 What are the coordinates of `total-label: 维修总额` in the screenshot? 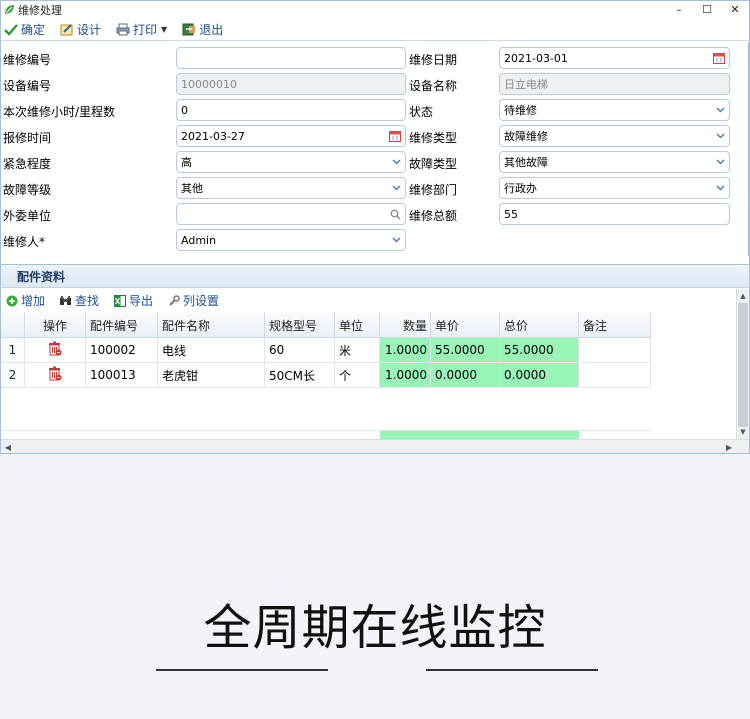 It's located at (433, 216).